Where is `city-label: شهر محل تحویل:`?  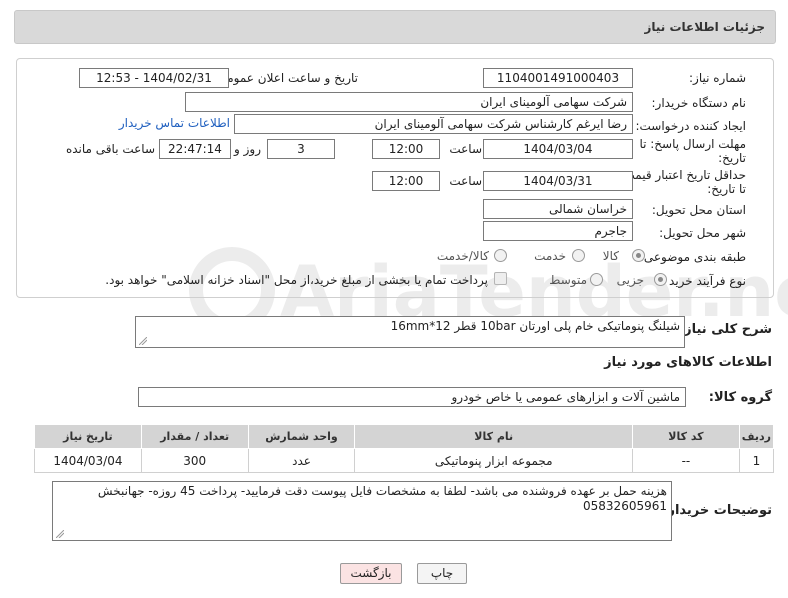
city-label: شهر محل تحویل: is located at coordinates (702, 233).